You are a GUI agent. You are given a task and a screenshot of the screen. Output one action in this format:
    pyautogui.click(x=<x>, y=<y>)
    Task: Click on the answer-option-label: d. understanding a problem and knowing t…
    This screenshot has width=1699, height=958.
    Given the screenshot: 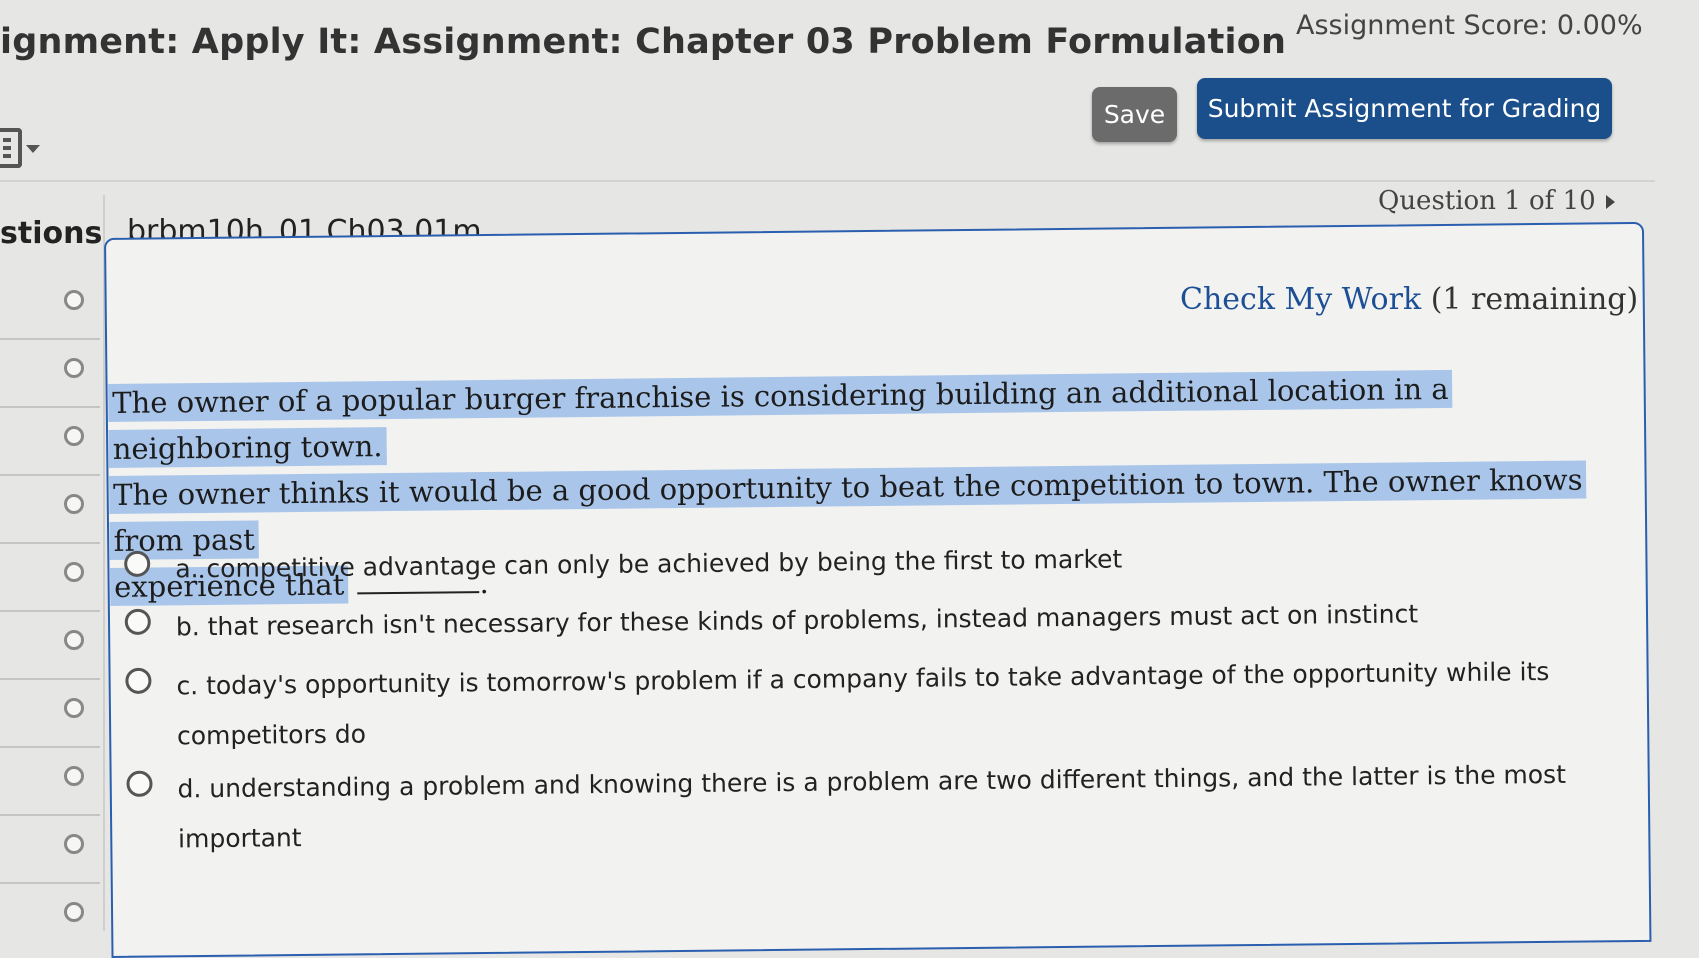 What is the action you would take?
    pyautogui.click(x=872, y=806)
    